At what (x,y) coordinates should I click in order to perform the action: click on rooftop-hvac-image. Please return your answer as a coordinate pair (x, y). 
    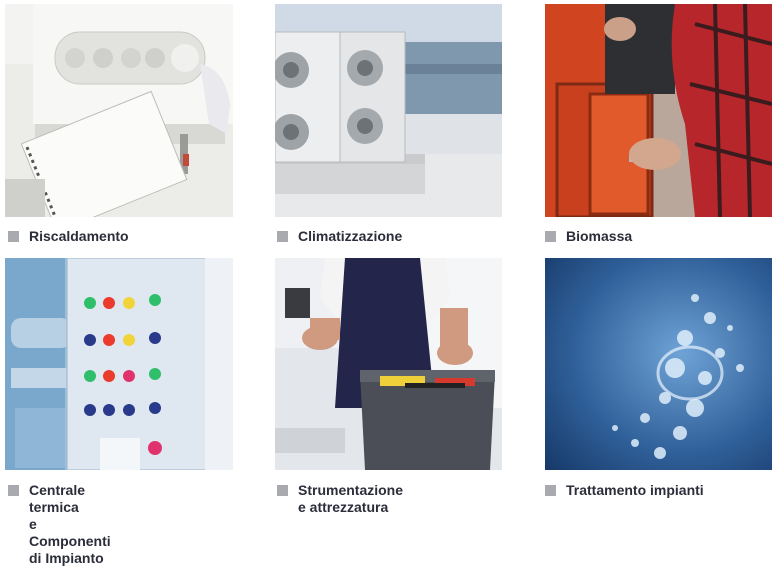
    Looking at the image, I should click on (388, 110).